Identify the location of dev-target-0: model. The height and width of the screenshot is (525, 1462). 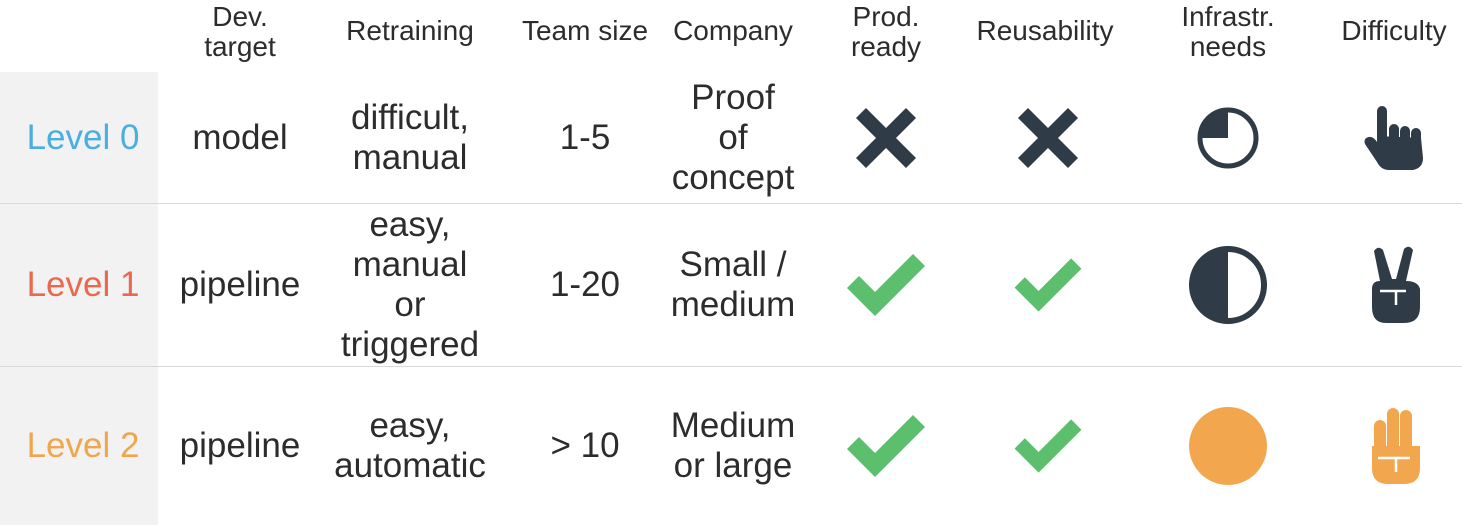
(240, 137).